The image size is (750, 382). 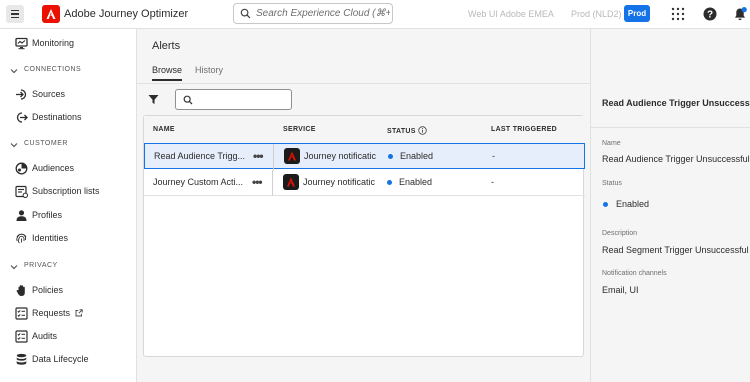 What do you see at coordinates (633, 204) in the screenshot?
I see `status-value: Enabled` at bounding box center [633, 204].